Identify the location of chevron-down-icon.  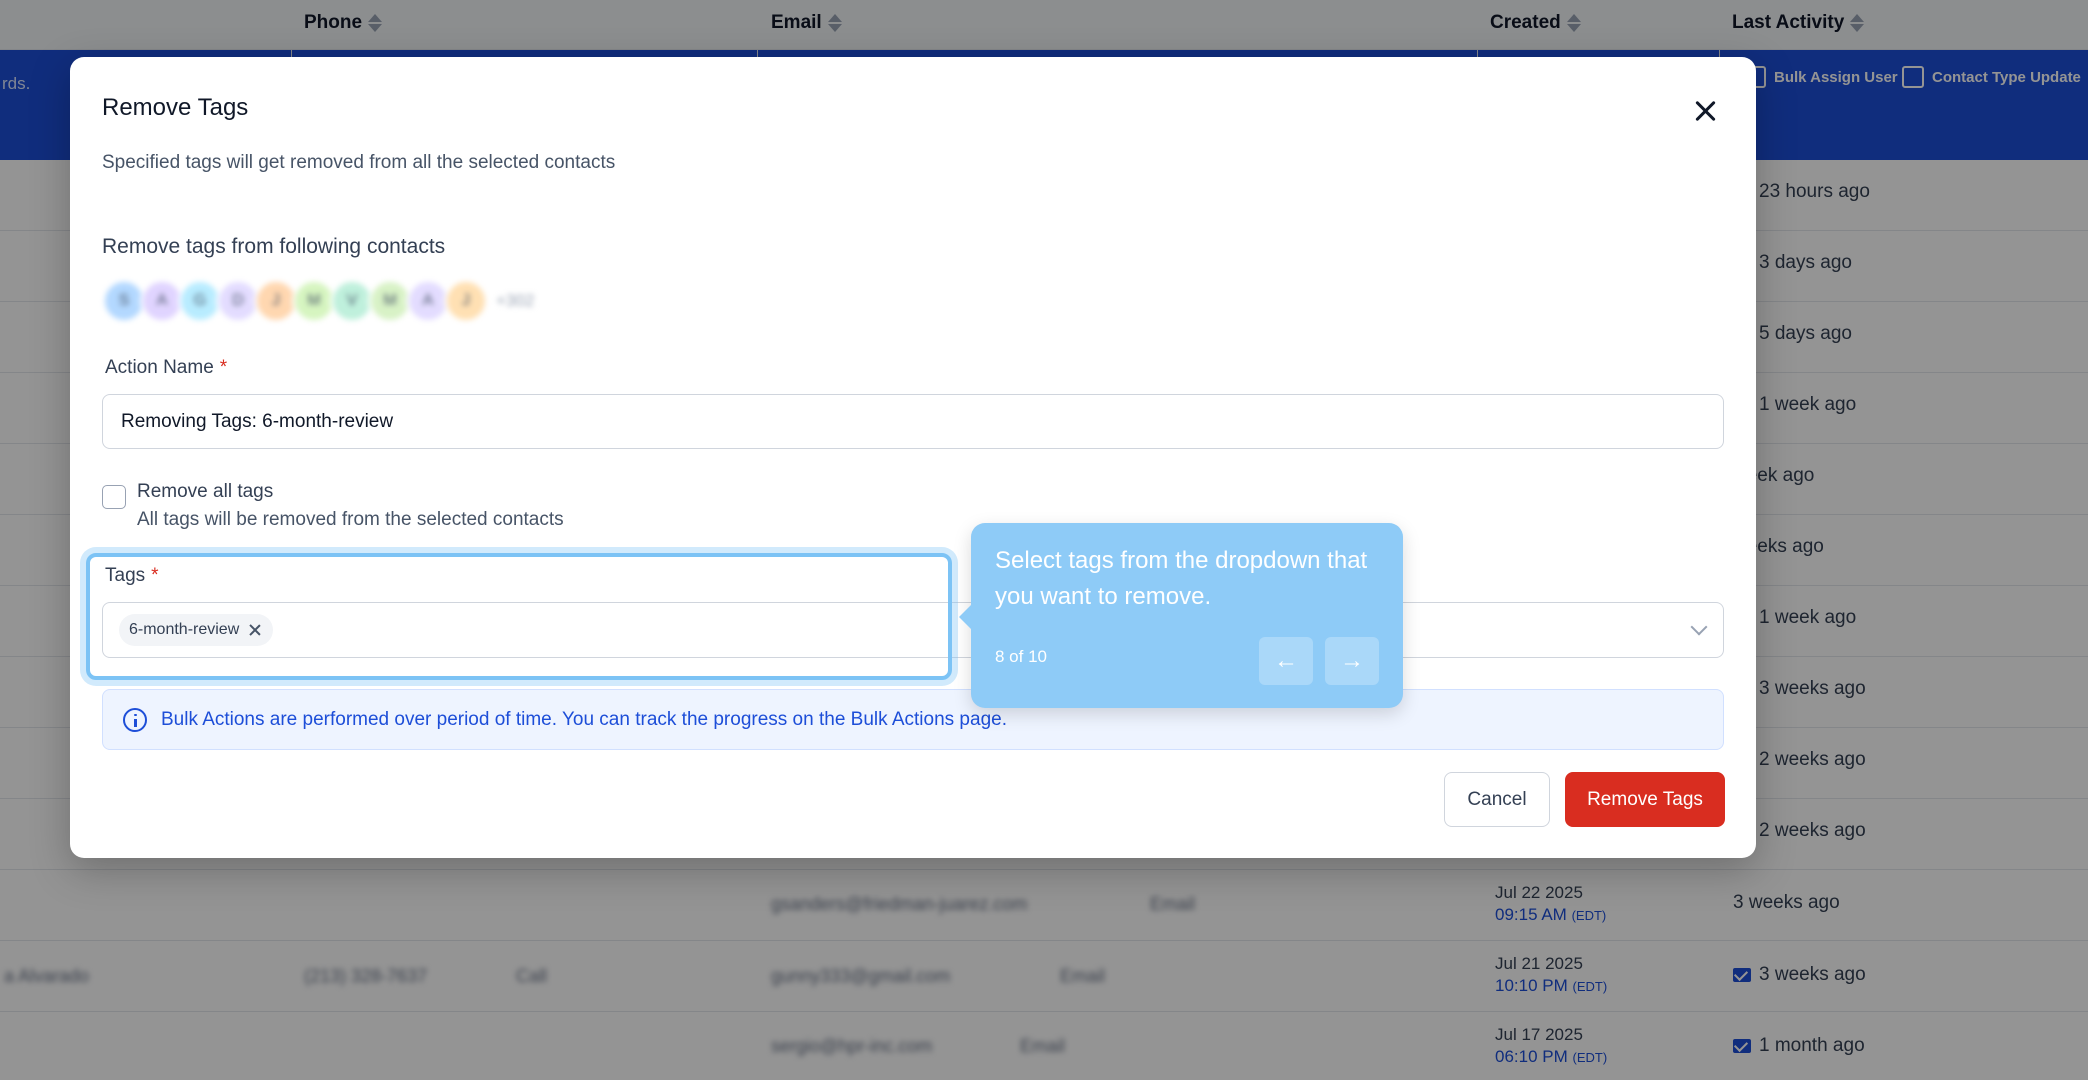
(1699, 627).